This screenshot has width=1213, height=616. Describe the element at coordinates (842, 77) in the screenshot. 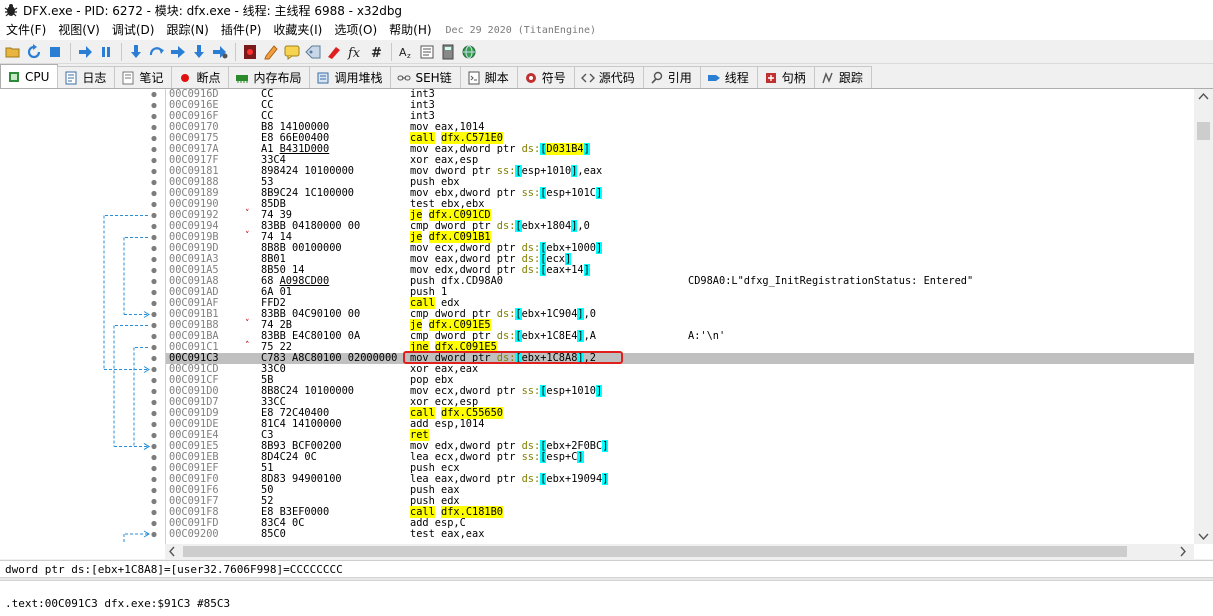

I see `tab-trace: 跟踪` at that location.